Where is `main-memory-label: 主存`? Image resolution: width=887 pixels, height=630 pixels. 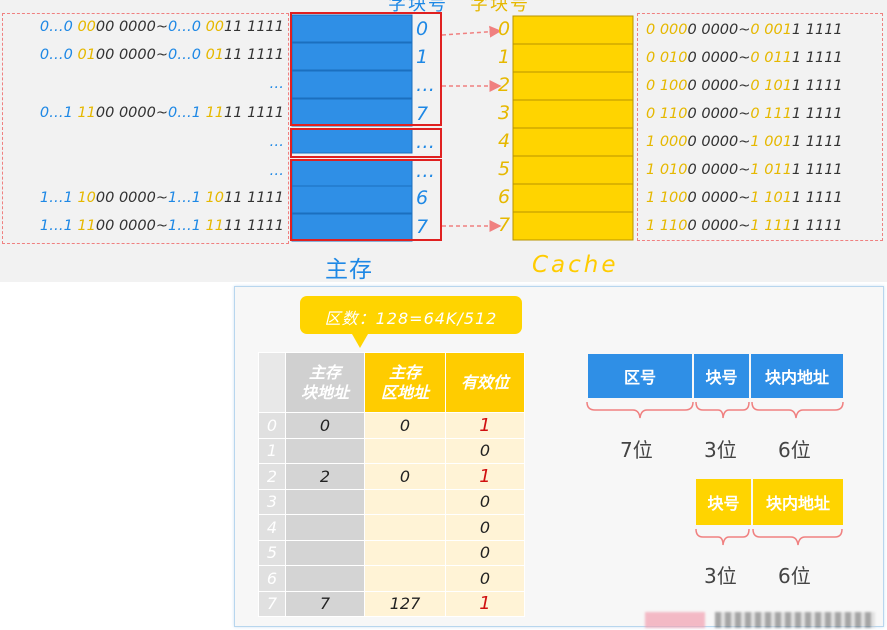
main-memory-label: 主存 is located at coordinates (349, 270).